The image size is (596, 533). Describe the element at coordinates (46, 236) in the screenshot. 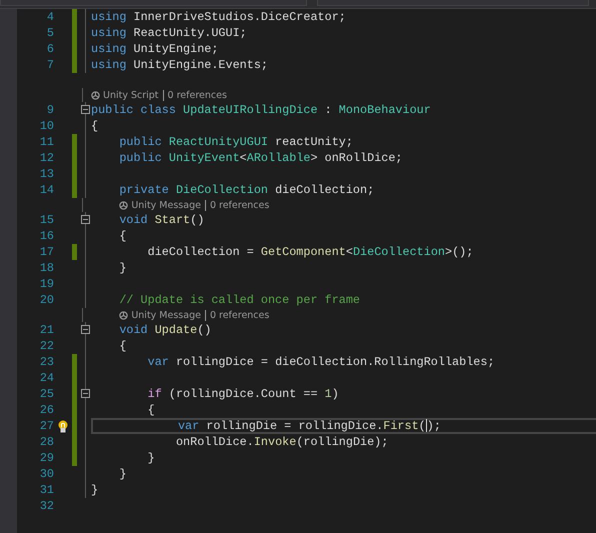

I see `line-number: 16` at that location.